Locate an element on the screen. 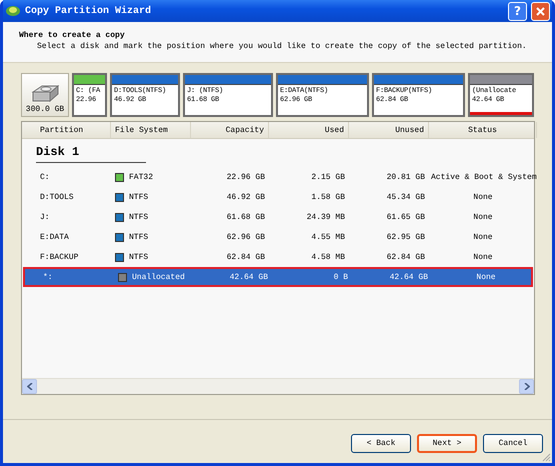  horizontal-scrollbar is located at coordinates (278, 386).